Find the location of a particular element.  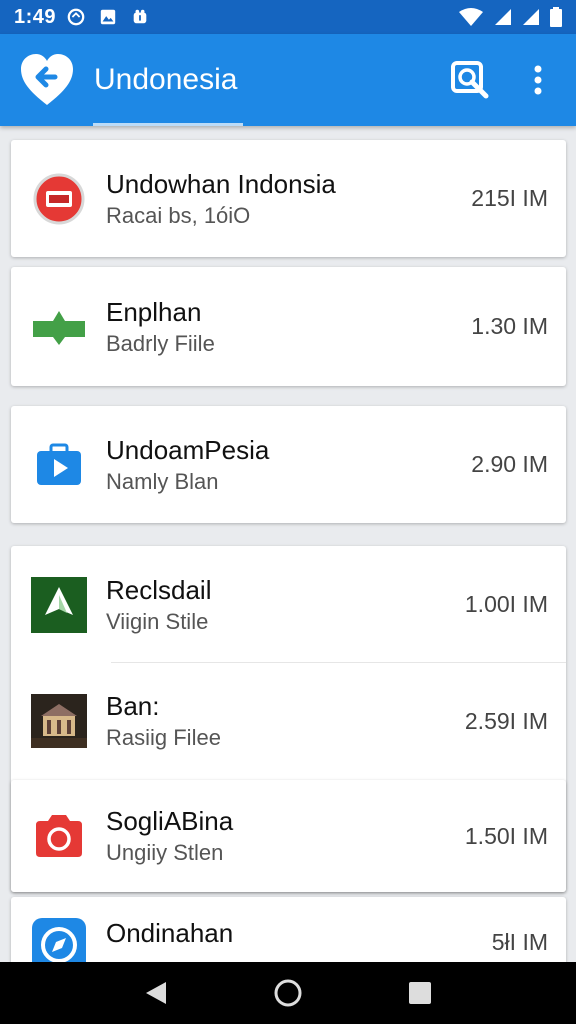

list-item: SoglіABina Ungiiy Stlen 1.50I IM is located at coordinates (288, 836).